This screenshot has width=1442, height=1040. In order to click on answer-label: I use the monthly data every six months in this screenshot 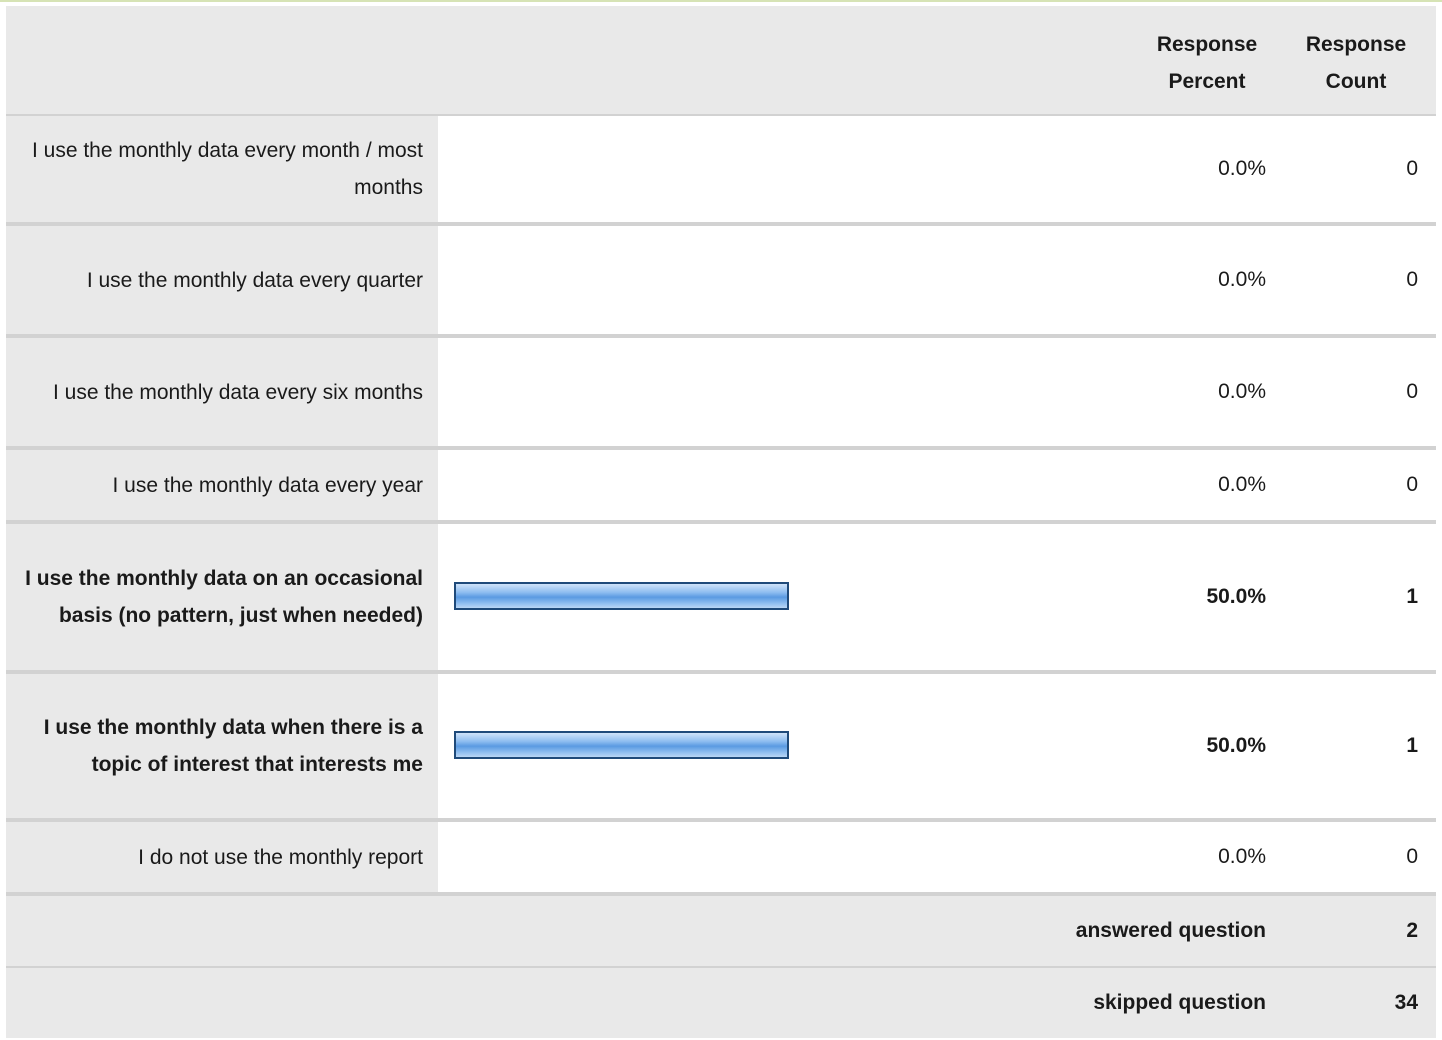, I will do `click(222, 392)`.